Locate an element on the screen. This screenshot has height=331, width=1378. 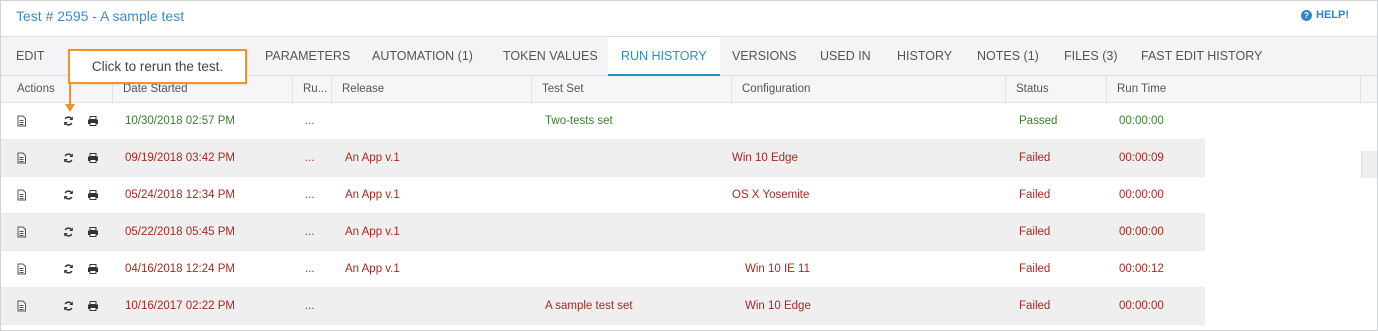
tab-edit: EDIT is located at coordinates (30, 56).